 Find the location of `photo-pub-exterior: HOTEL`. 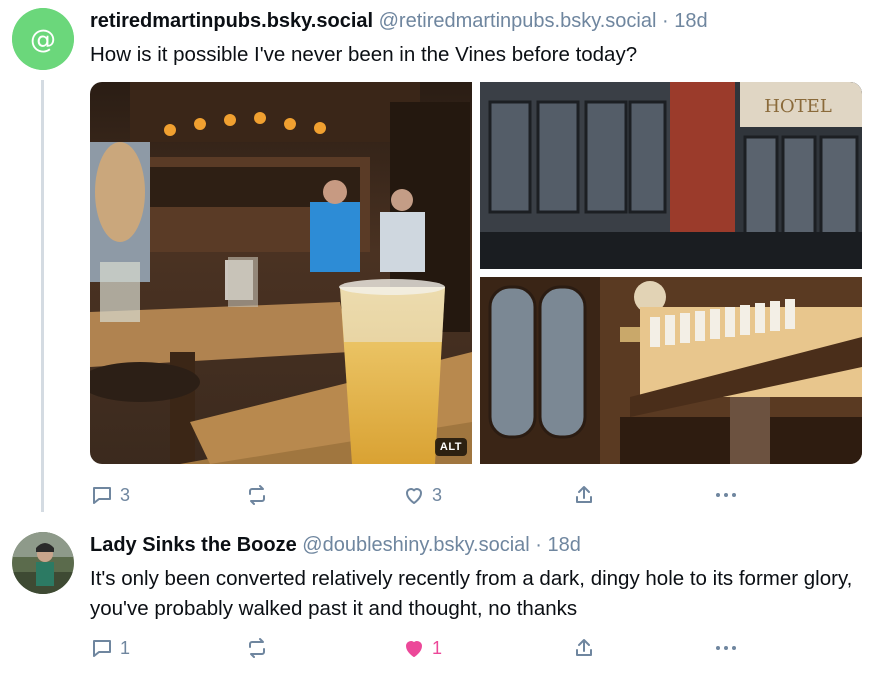

photo-pub-exterior: HOTEL is located at coordinates (671, 175).